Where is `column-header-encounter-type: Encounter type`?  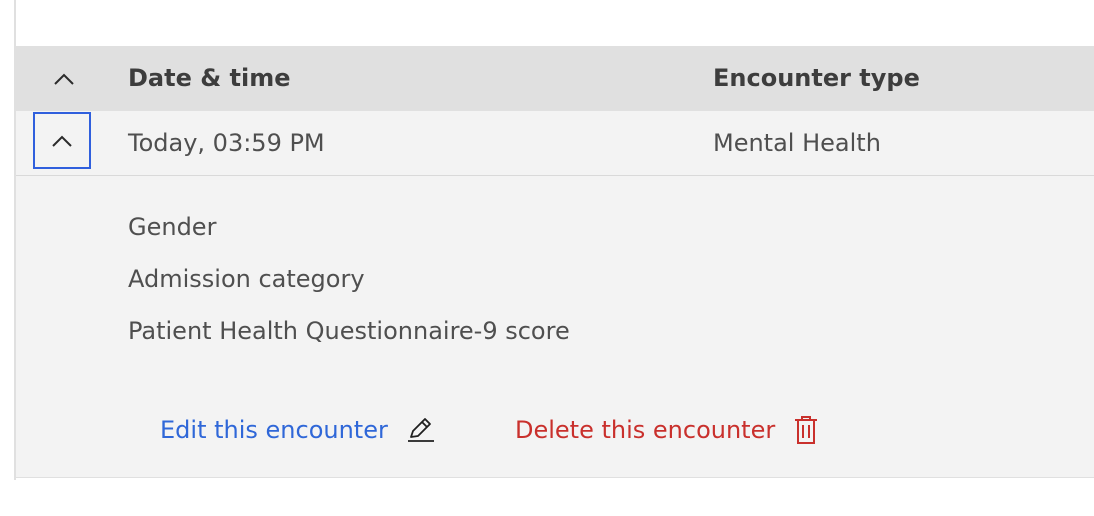 column-header-encounter-type: Encounter type is located at coordinates (816, 78).